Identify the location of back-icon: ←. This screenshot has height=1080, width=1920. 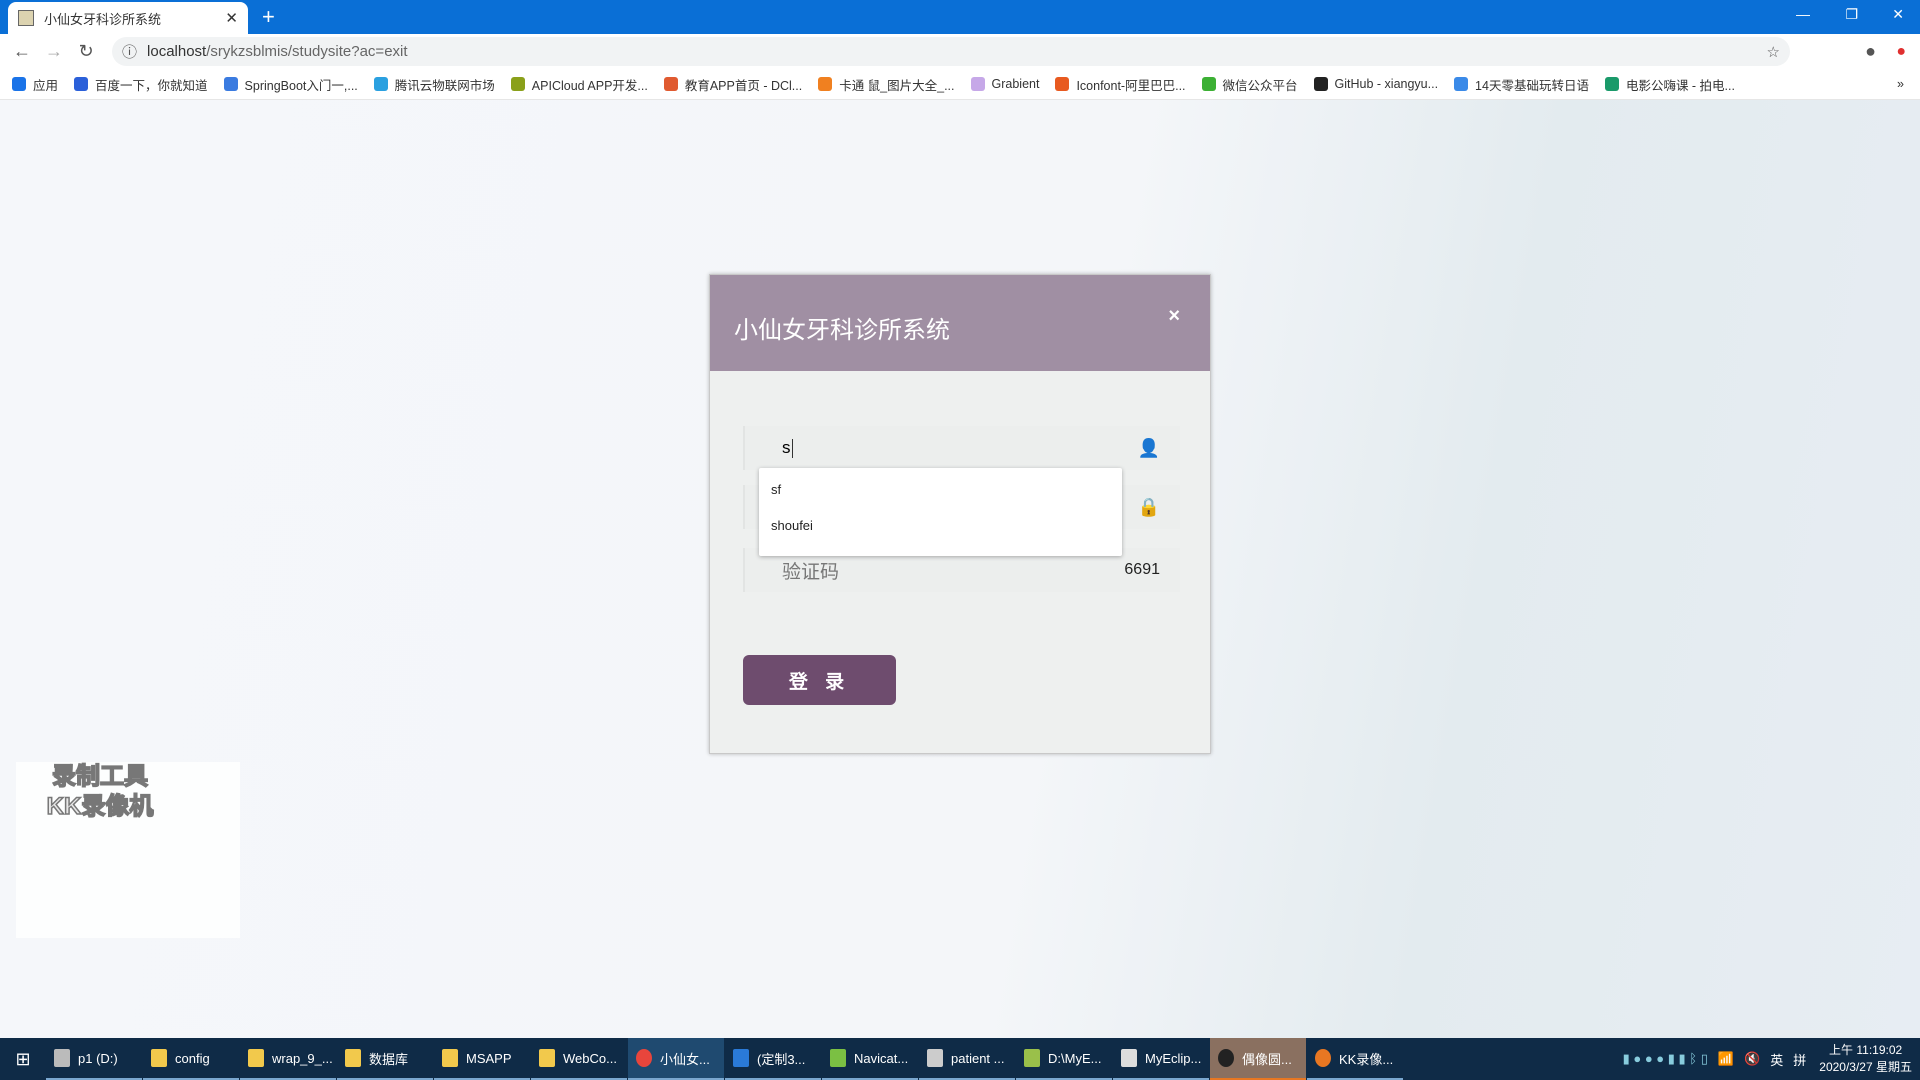
(22, 51).